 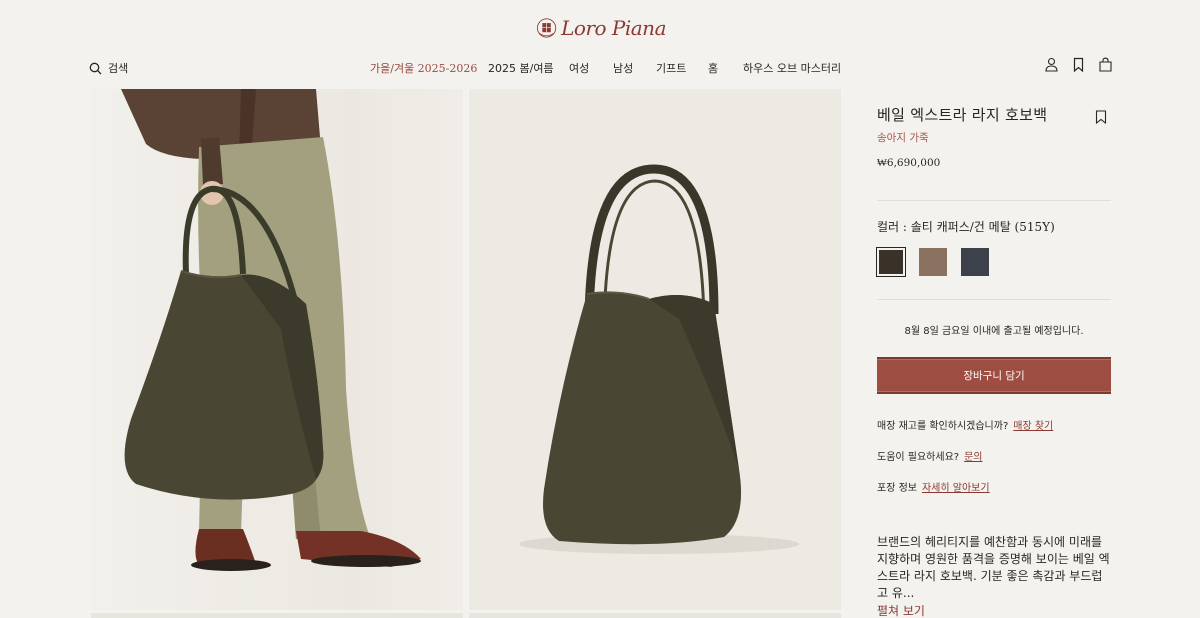 I want to click on user-icon, so click(x=1051, y=64).